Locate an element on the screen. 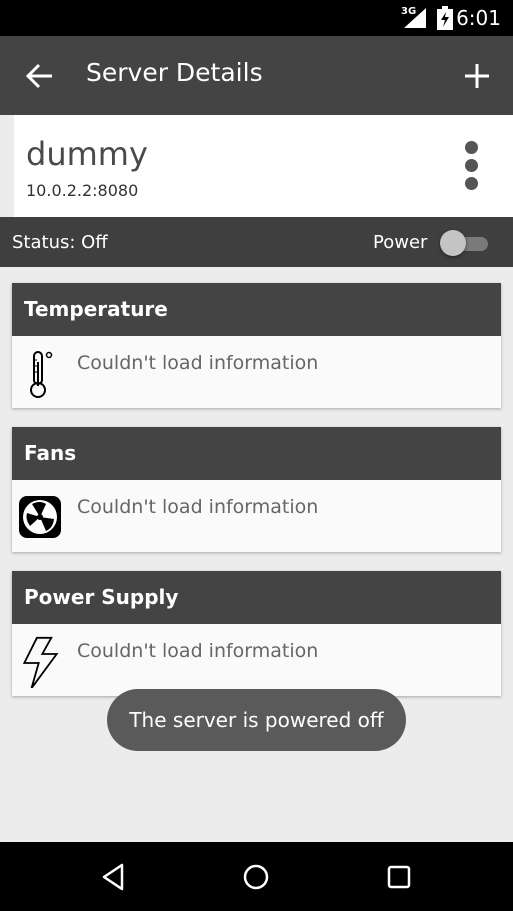  power-toggle is located at coordinates (465, 243).